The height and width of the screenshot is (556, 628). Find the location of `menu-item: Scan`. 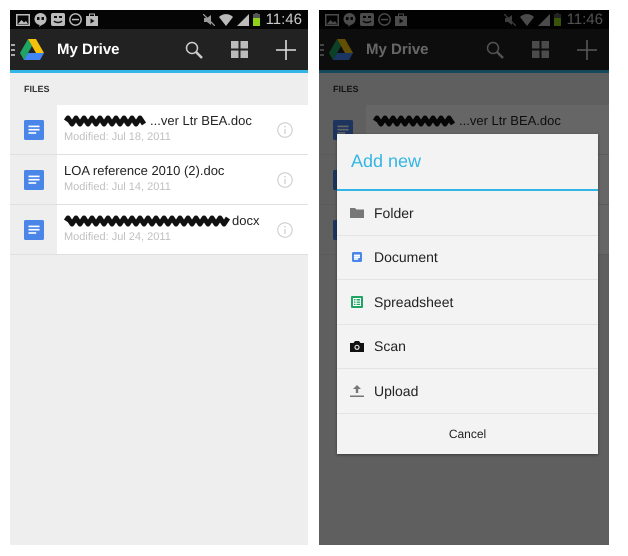

menu-item: Scan is located at coordinates (467, 346).